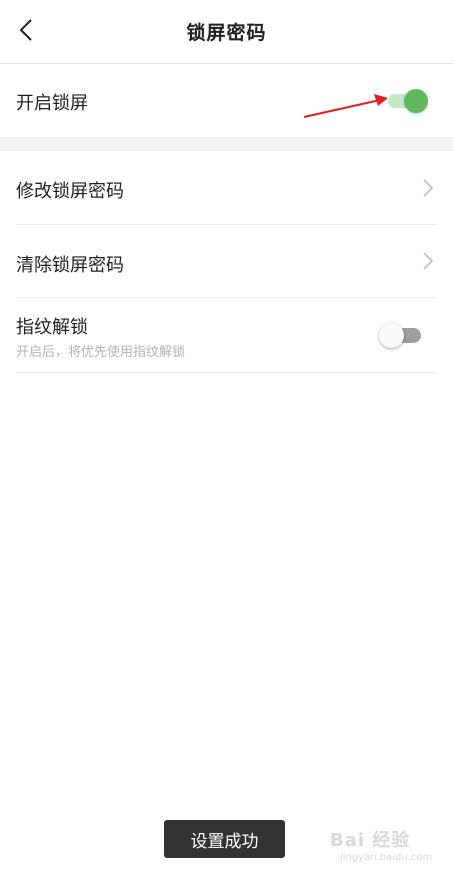 The height and width of the screenshot is (874, 453). I want to click on watermark-sub: jingyan.baidu.com, so click(386, 857).